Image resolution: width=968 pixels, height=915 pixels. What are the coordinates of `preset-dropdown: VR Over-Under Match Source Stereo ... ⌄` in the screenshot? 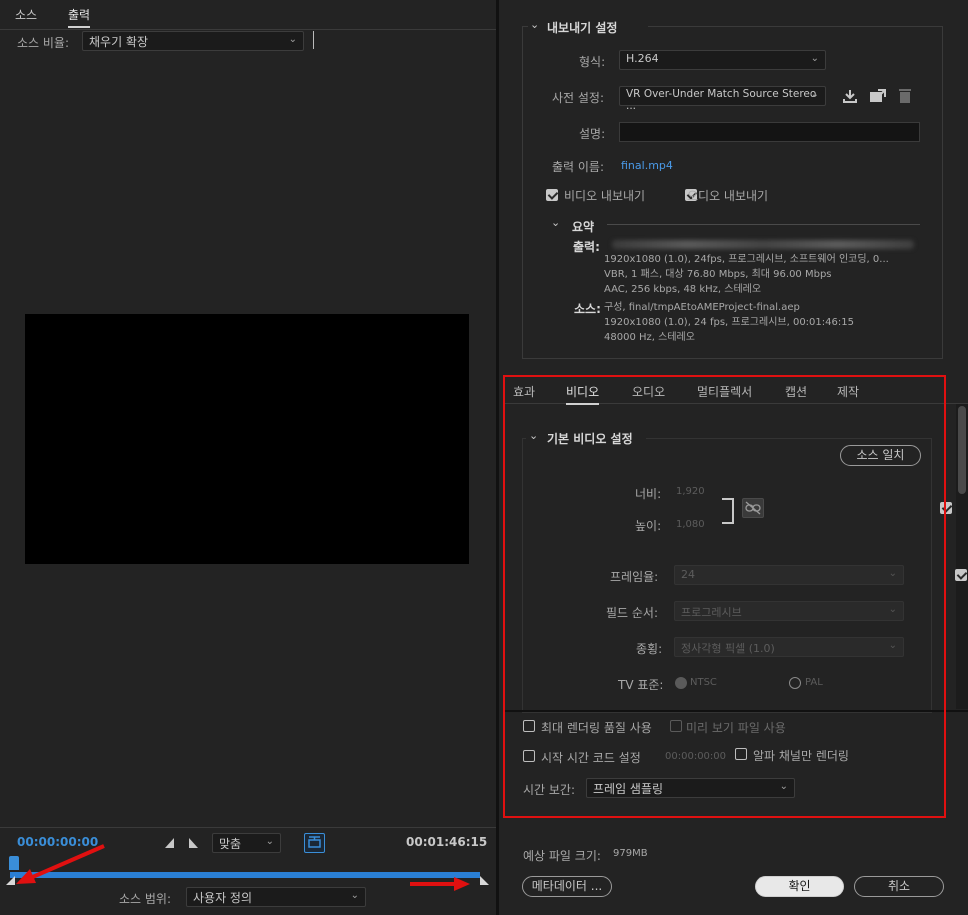 It's located at (722, 99).